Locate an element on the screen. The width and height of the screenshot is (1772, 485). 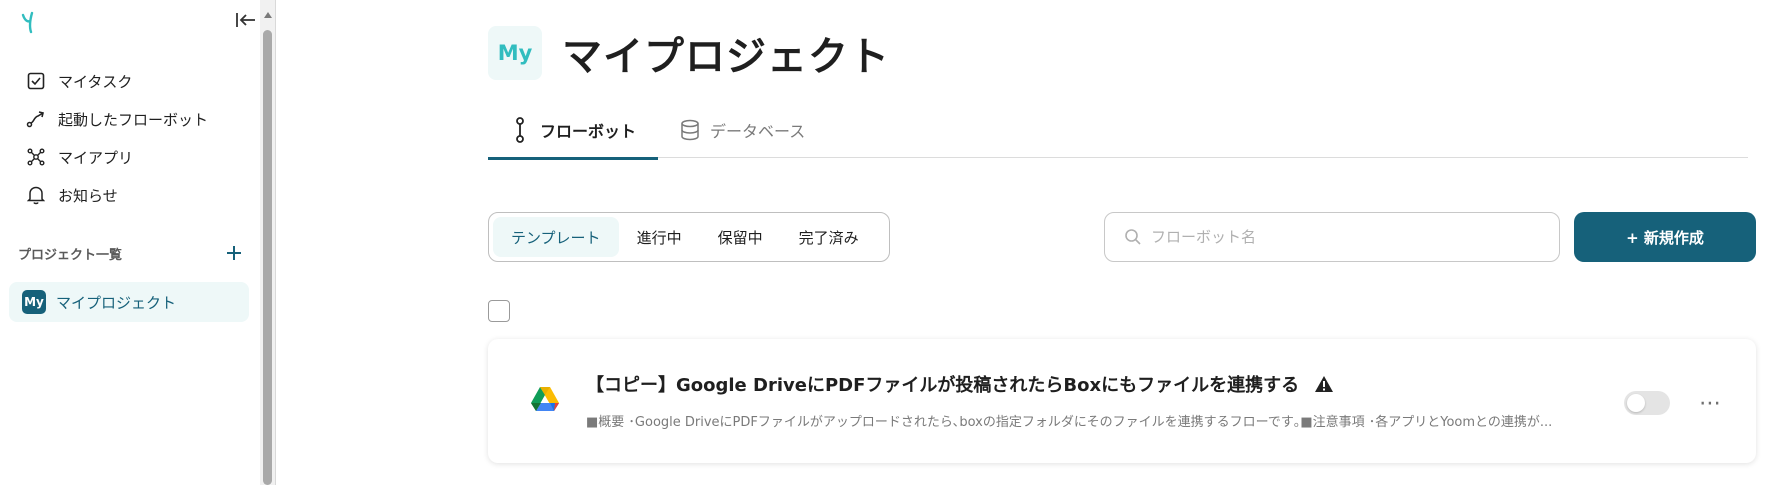
sidebar: マイタスク 起動したフローボット マイアプリ お知らせ プロジェクト一覧 My is located at coordinates (130, 242).